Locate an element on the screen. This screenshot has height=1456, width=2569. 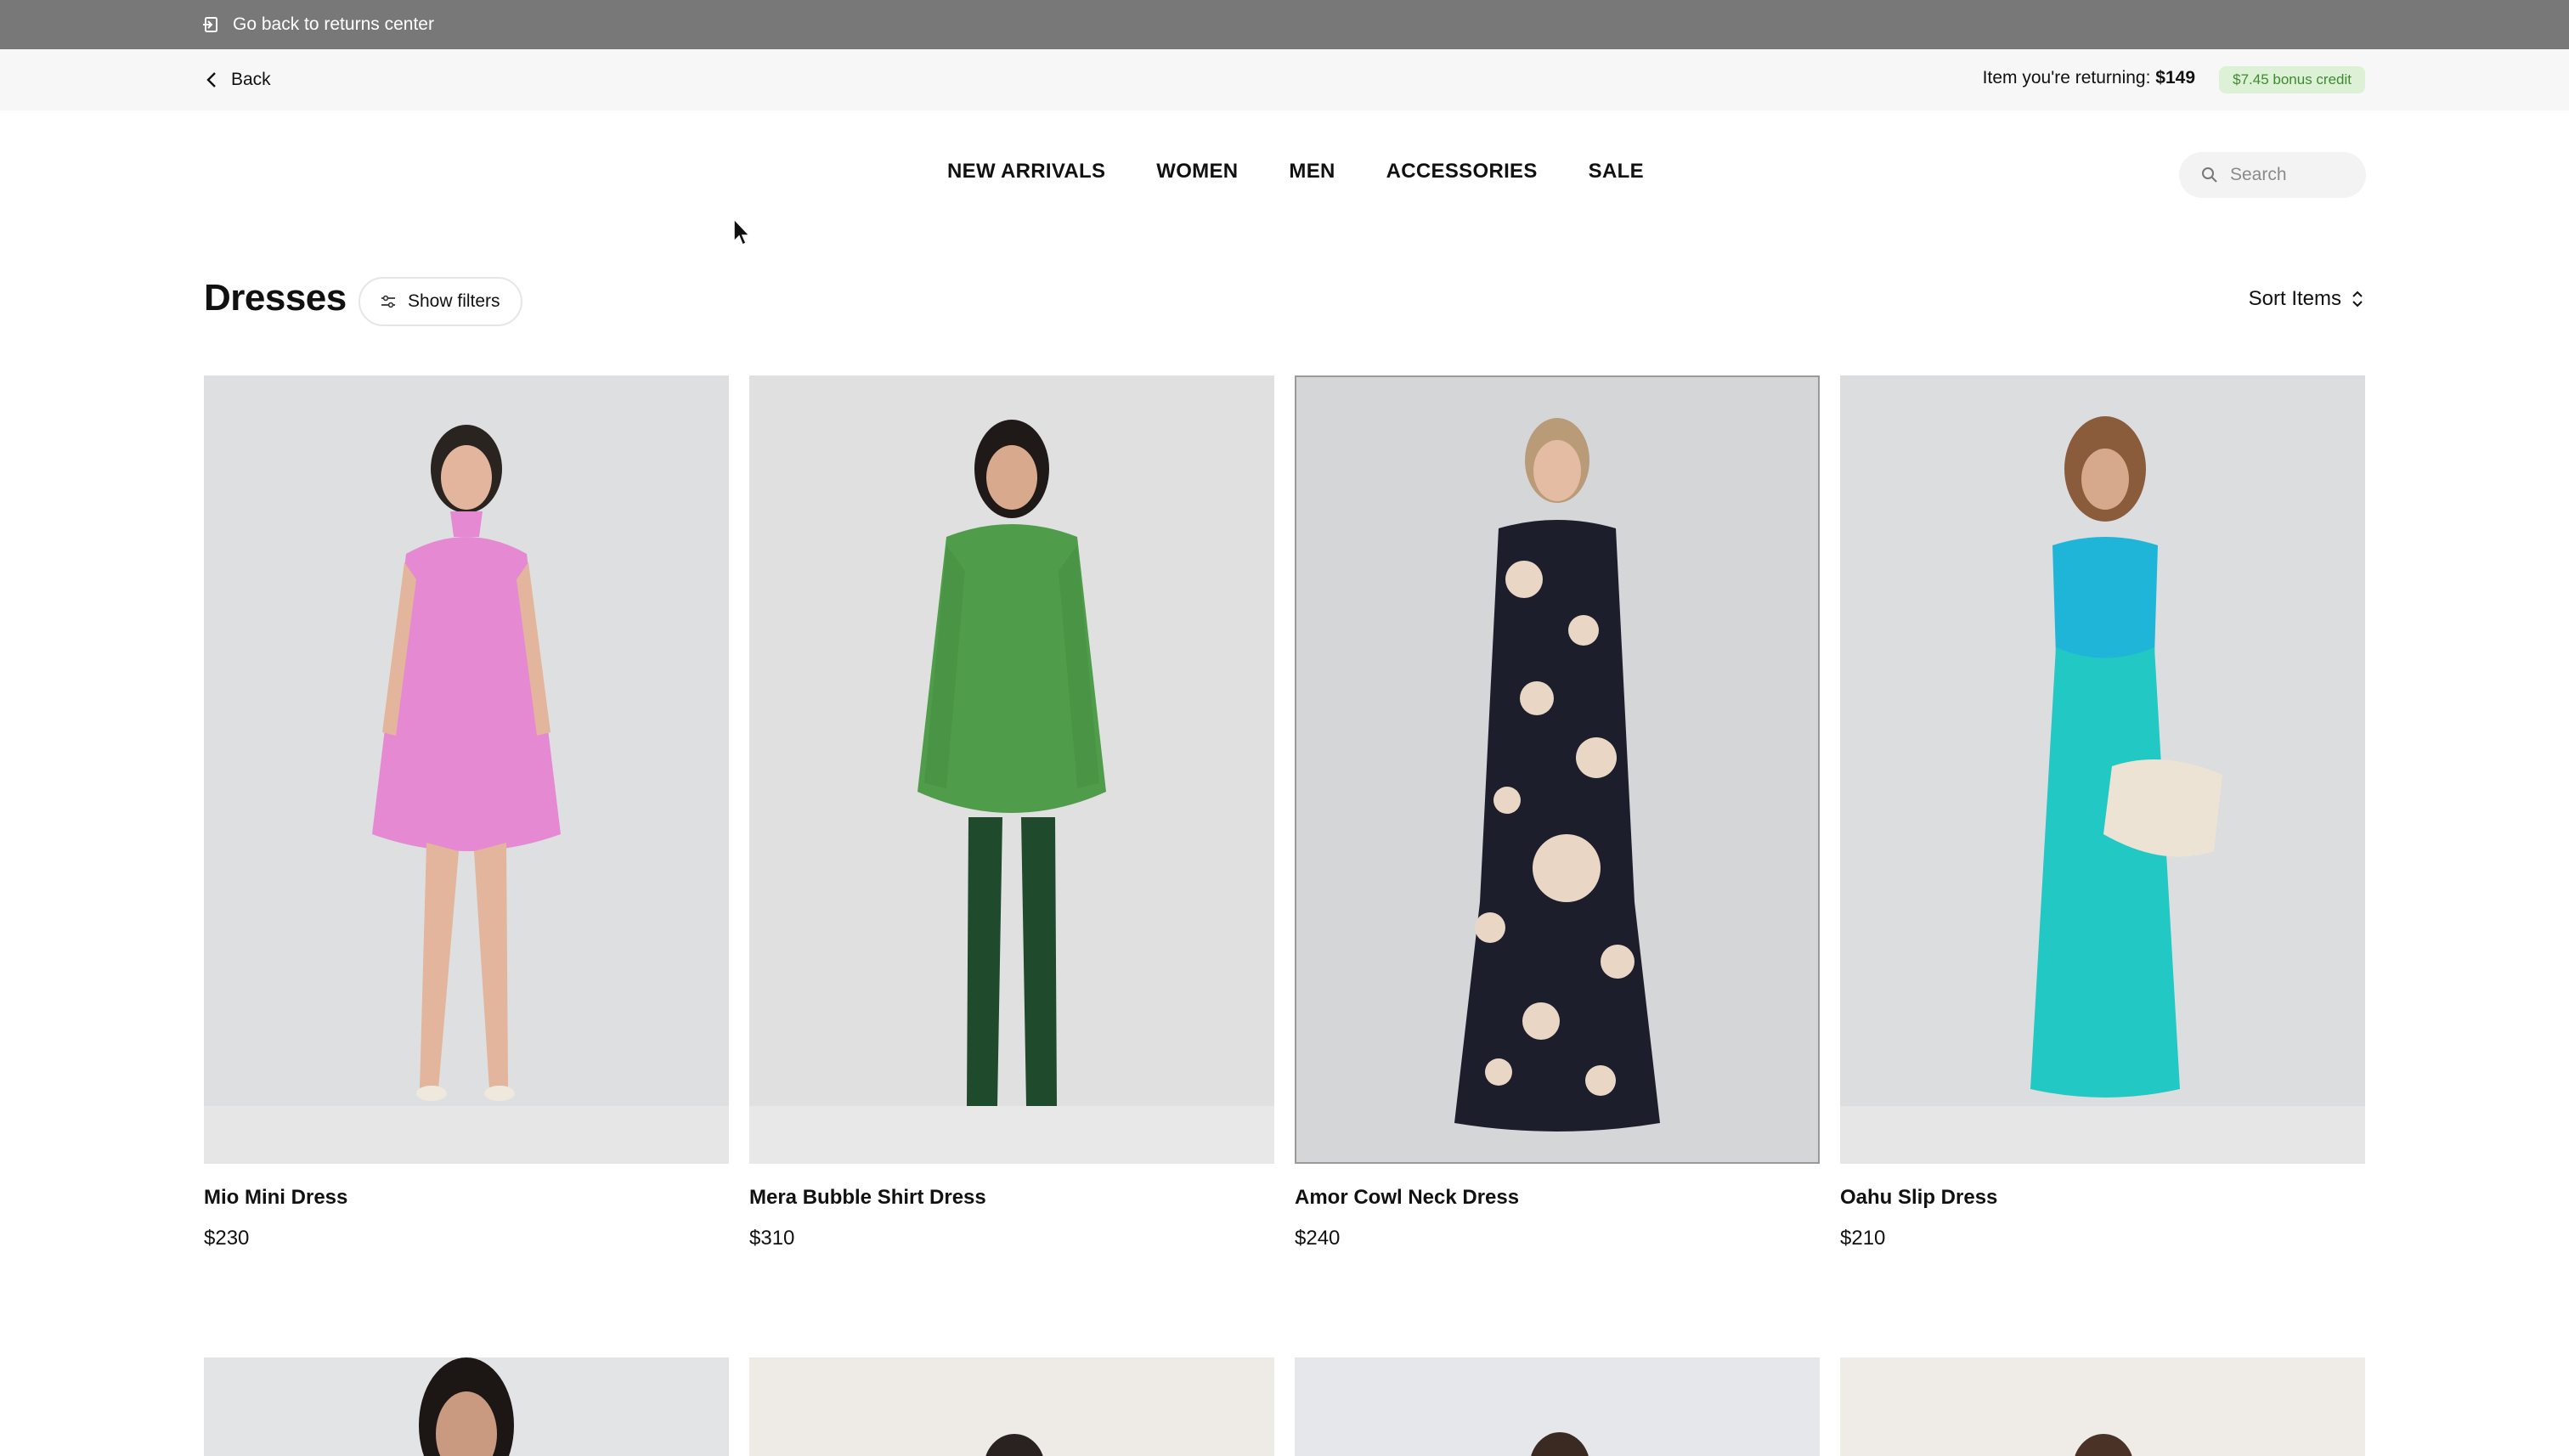
returning-item-summary: Item you're returning: $149 is located at coordinates (2089, 78).